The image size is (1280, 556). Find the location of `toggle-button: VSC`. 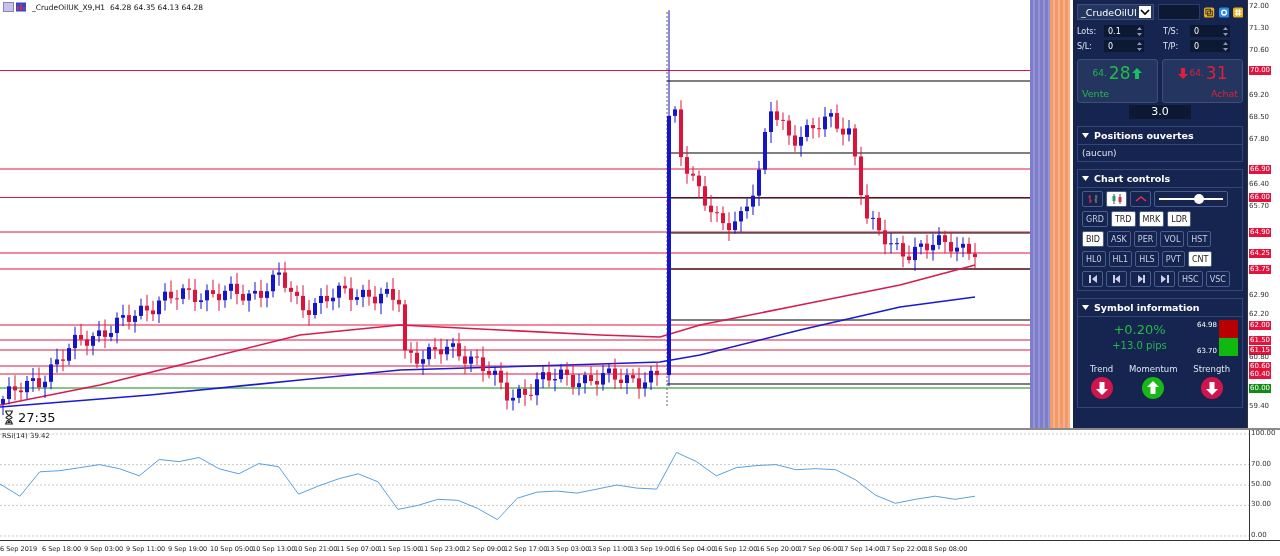

toggle-button: VSC is located at coordinates (1217, 279).